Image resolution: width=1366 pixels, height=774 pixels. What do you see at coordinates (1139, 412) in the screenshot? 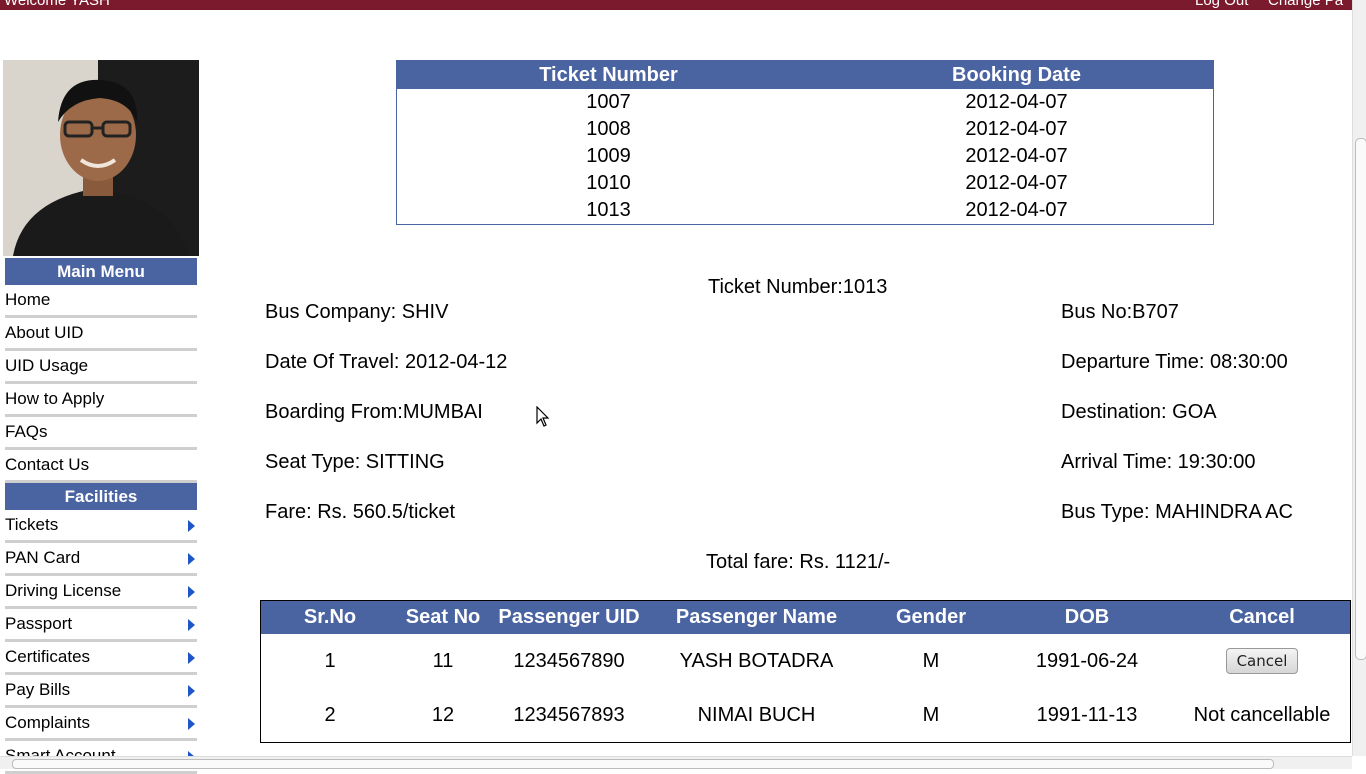
I see `destination: Destination: GOA` at bounding box center [1139, 412].